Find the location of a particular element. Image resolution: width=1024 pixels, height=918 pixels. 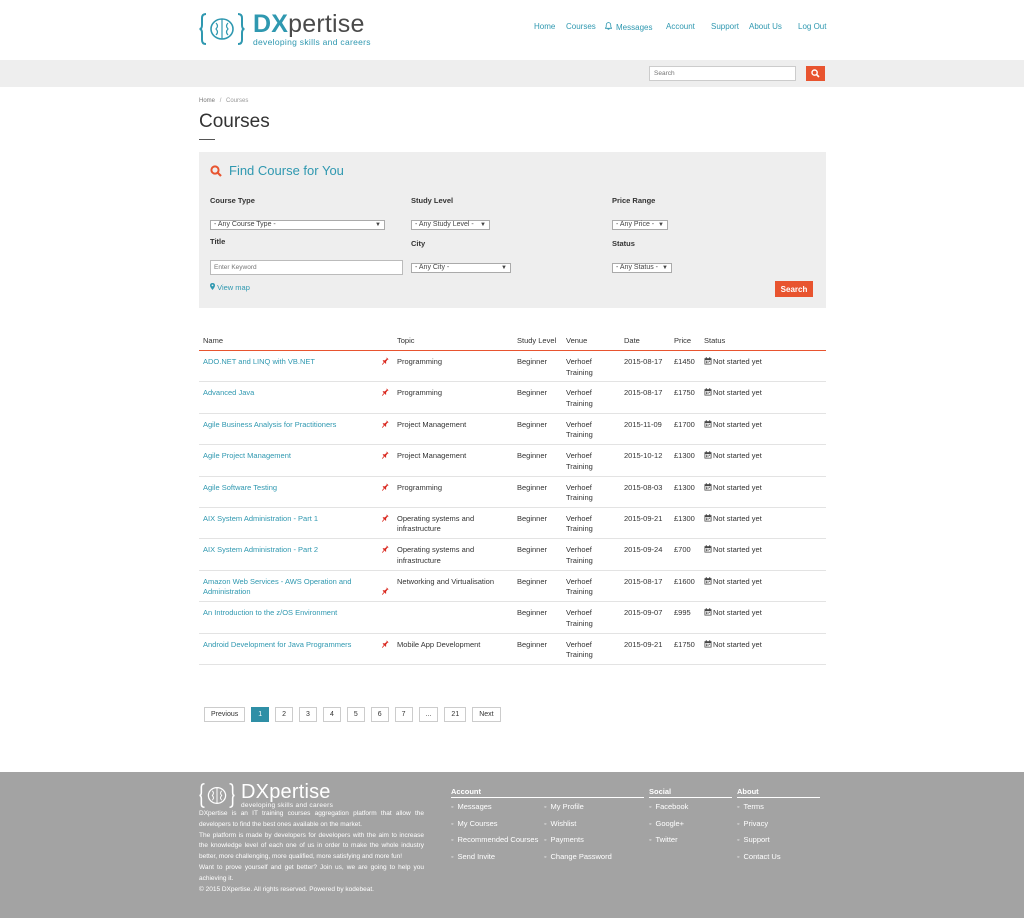

nav-home: Home is located at coordinates (544, 26).